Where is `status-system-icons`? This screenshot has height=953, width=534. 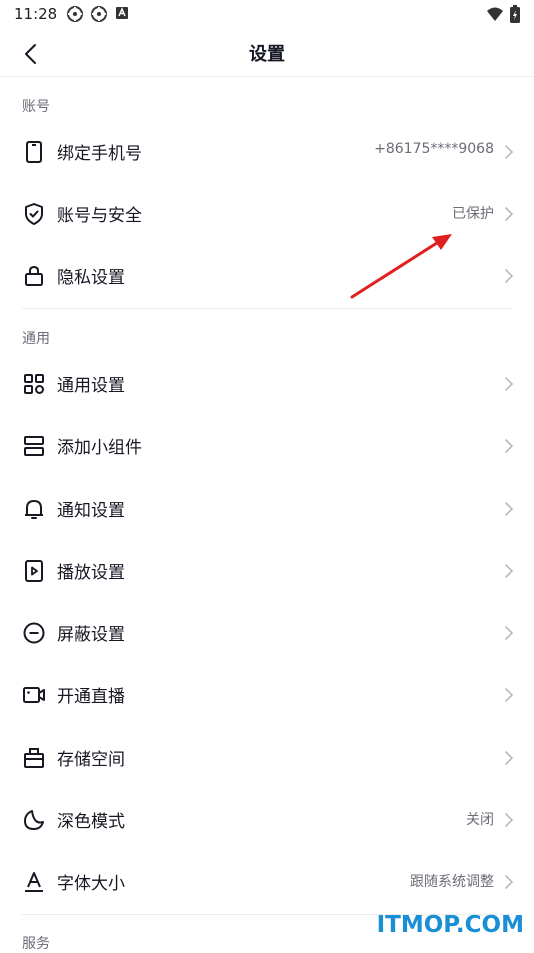
status-system-icons is located at coordinates (503, 14).